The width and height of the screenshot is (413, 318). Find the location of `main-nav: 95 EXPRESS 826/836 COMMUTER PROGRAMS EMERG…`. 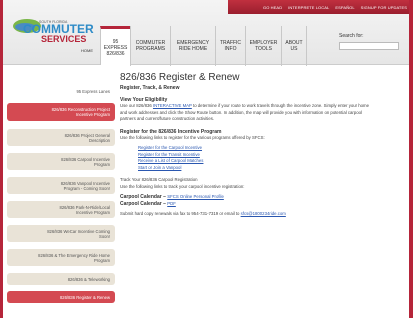

main-nav: 95 EXPRESS 826/836 COMMUTER PROGRAMS EMERG… is located at coordinates (203, 46).